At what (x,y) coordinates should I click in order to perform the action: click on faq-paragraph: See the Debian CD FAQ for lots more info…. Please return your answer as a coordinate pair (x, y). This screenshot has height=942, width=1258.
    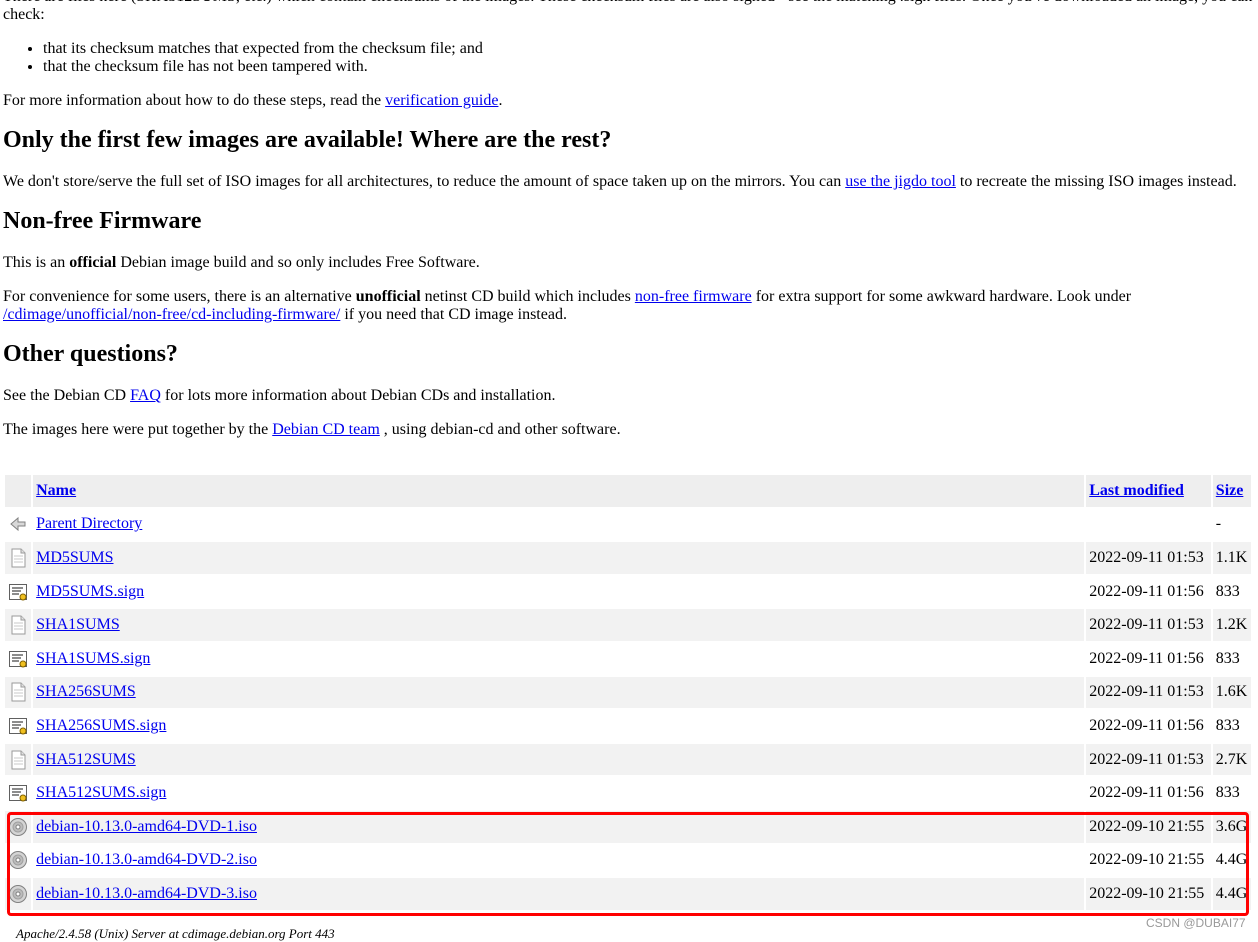
    Looking at the image, I should click on (279, 395).